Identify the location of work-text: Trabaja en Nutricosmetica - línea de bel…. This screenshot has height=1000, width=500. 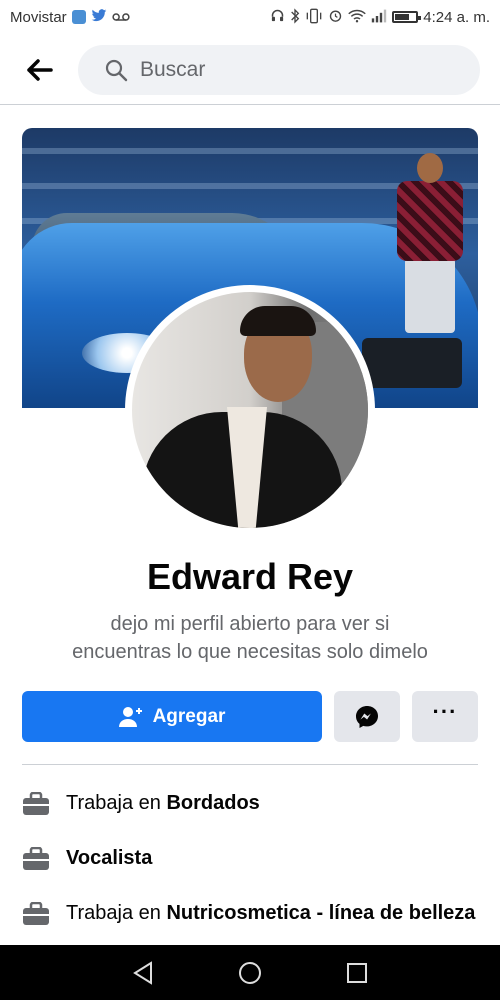
(270, 913).